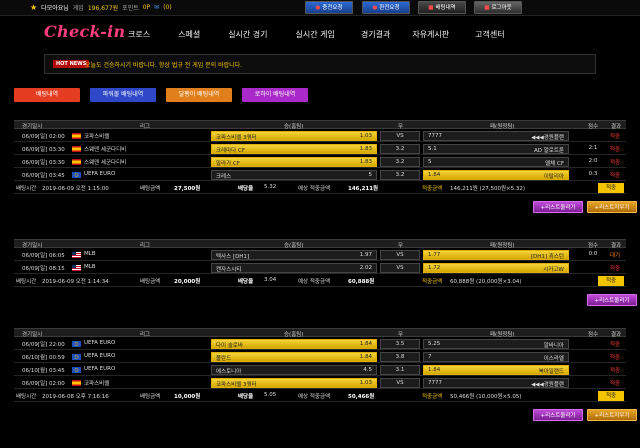 This screenshot has width=640, height=448. Describe the element at coordinates (400, 357) in the screenshot. I see `draw-pick: 3.8` at that location.